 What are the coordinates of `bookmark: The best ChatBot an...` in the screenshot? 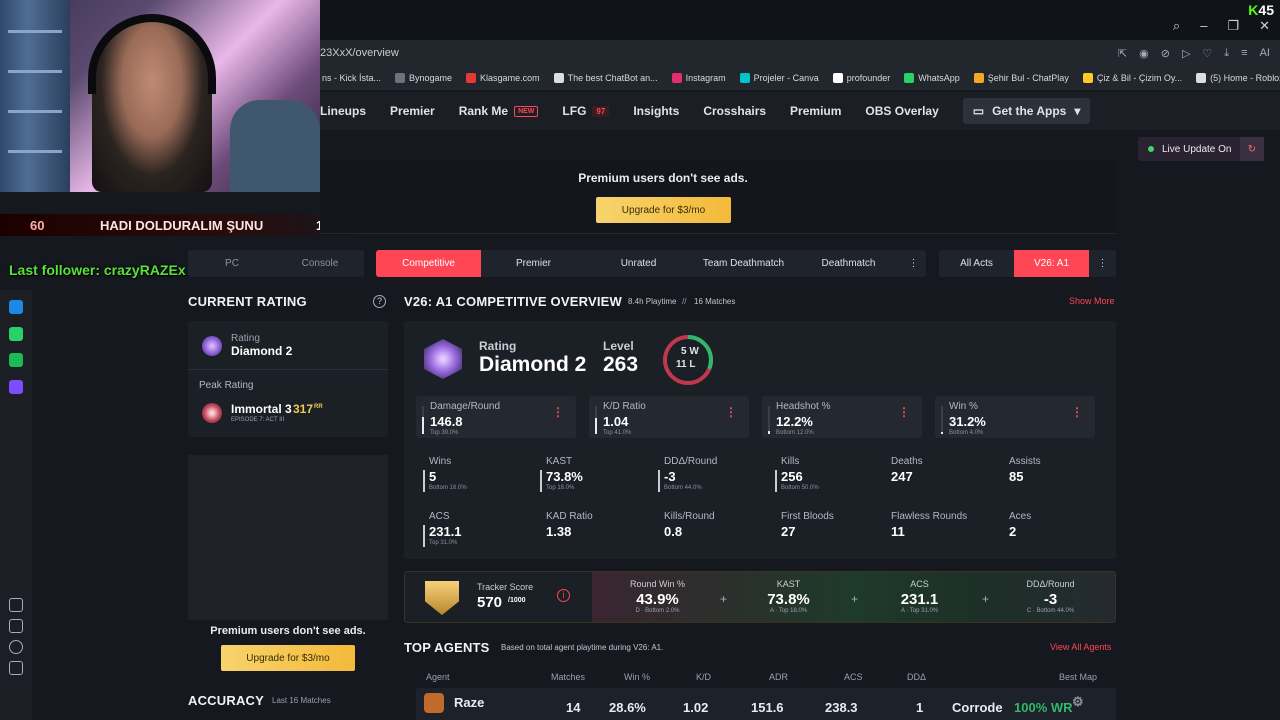 It's located at (605, 78).